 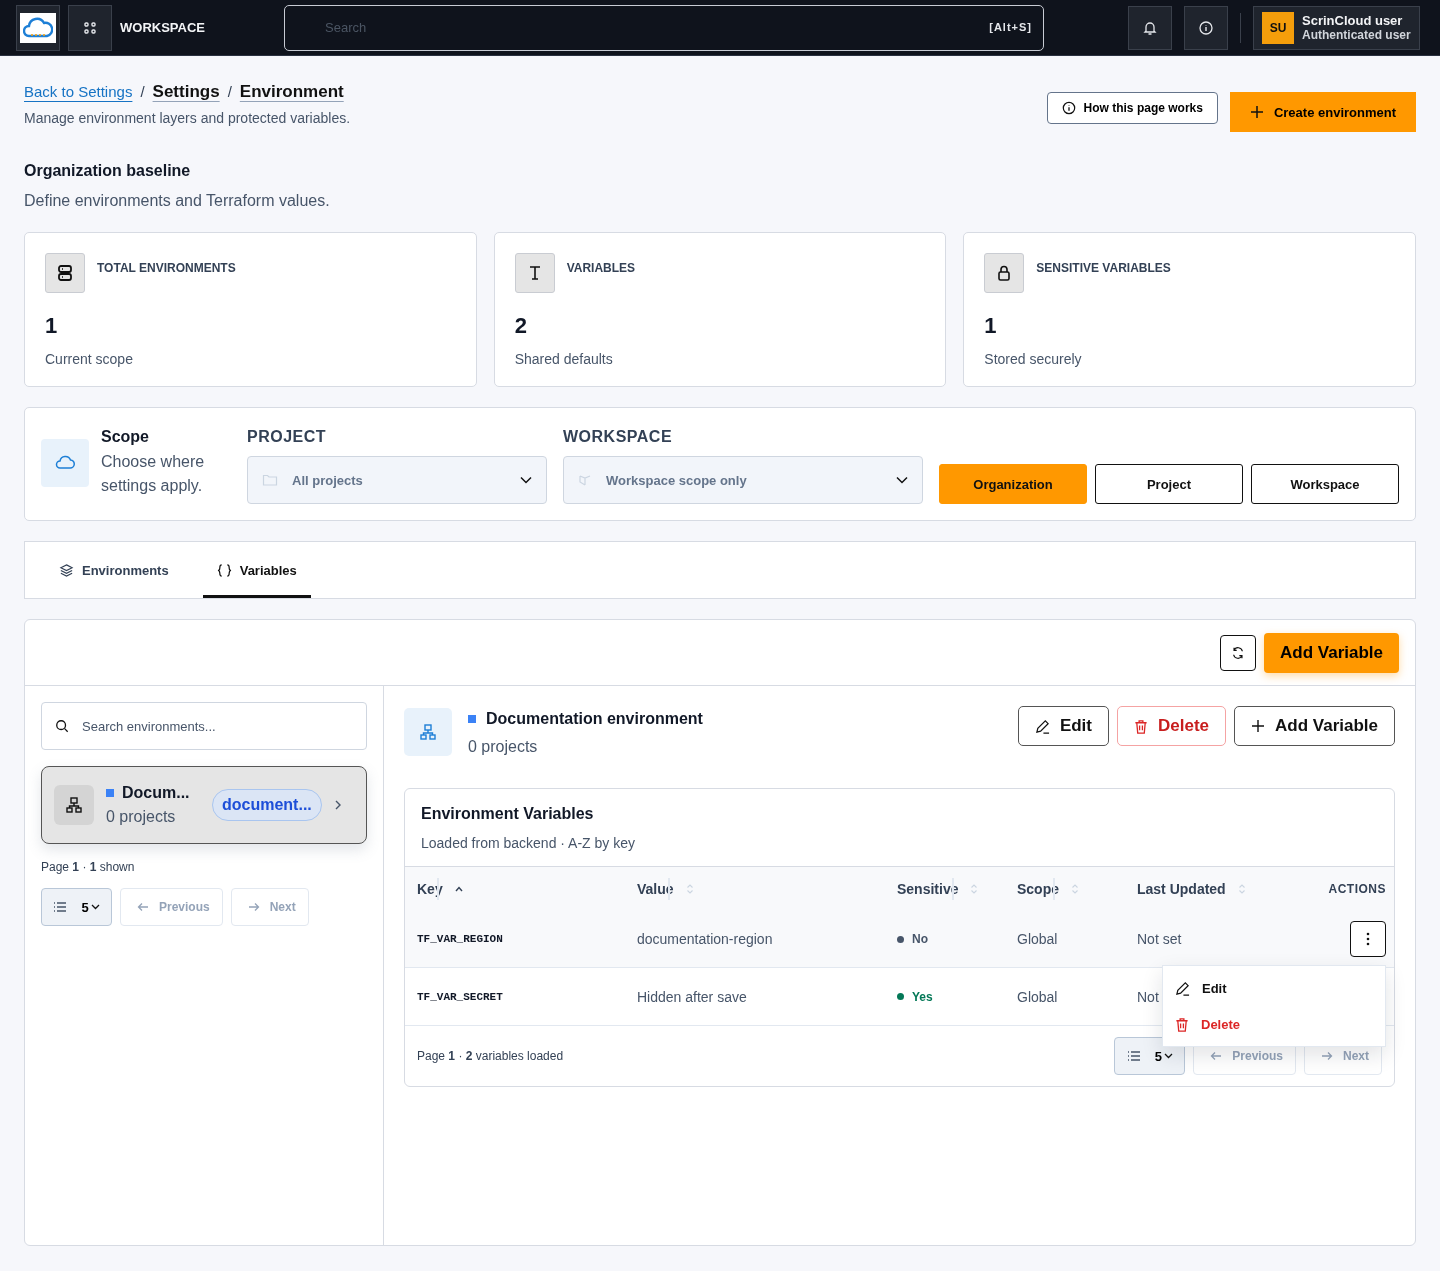 I want to click on edit-button: Edit, so click(x=1063, y=726).